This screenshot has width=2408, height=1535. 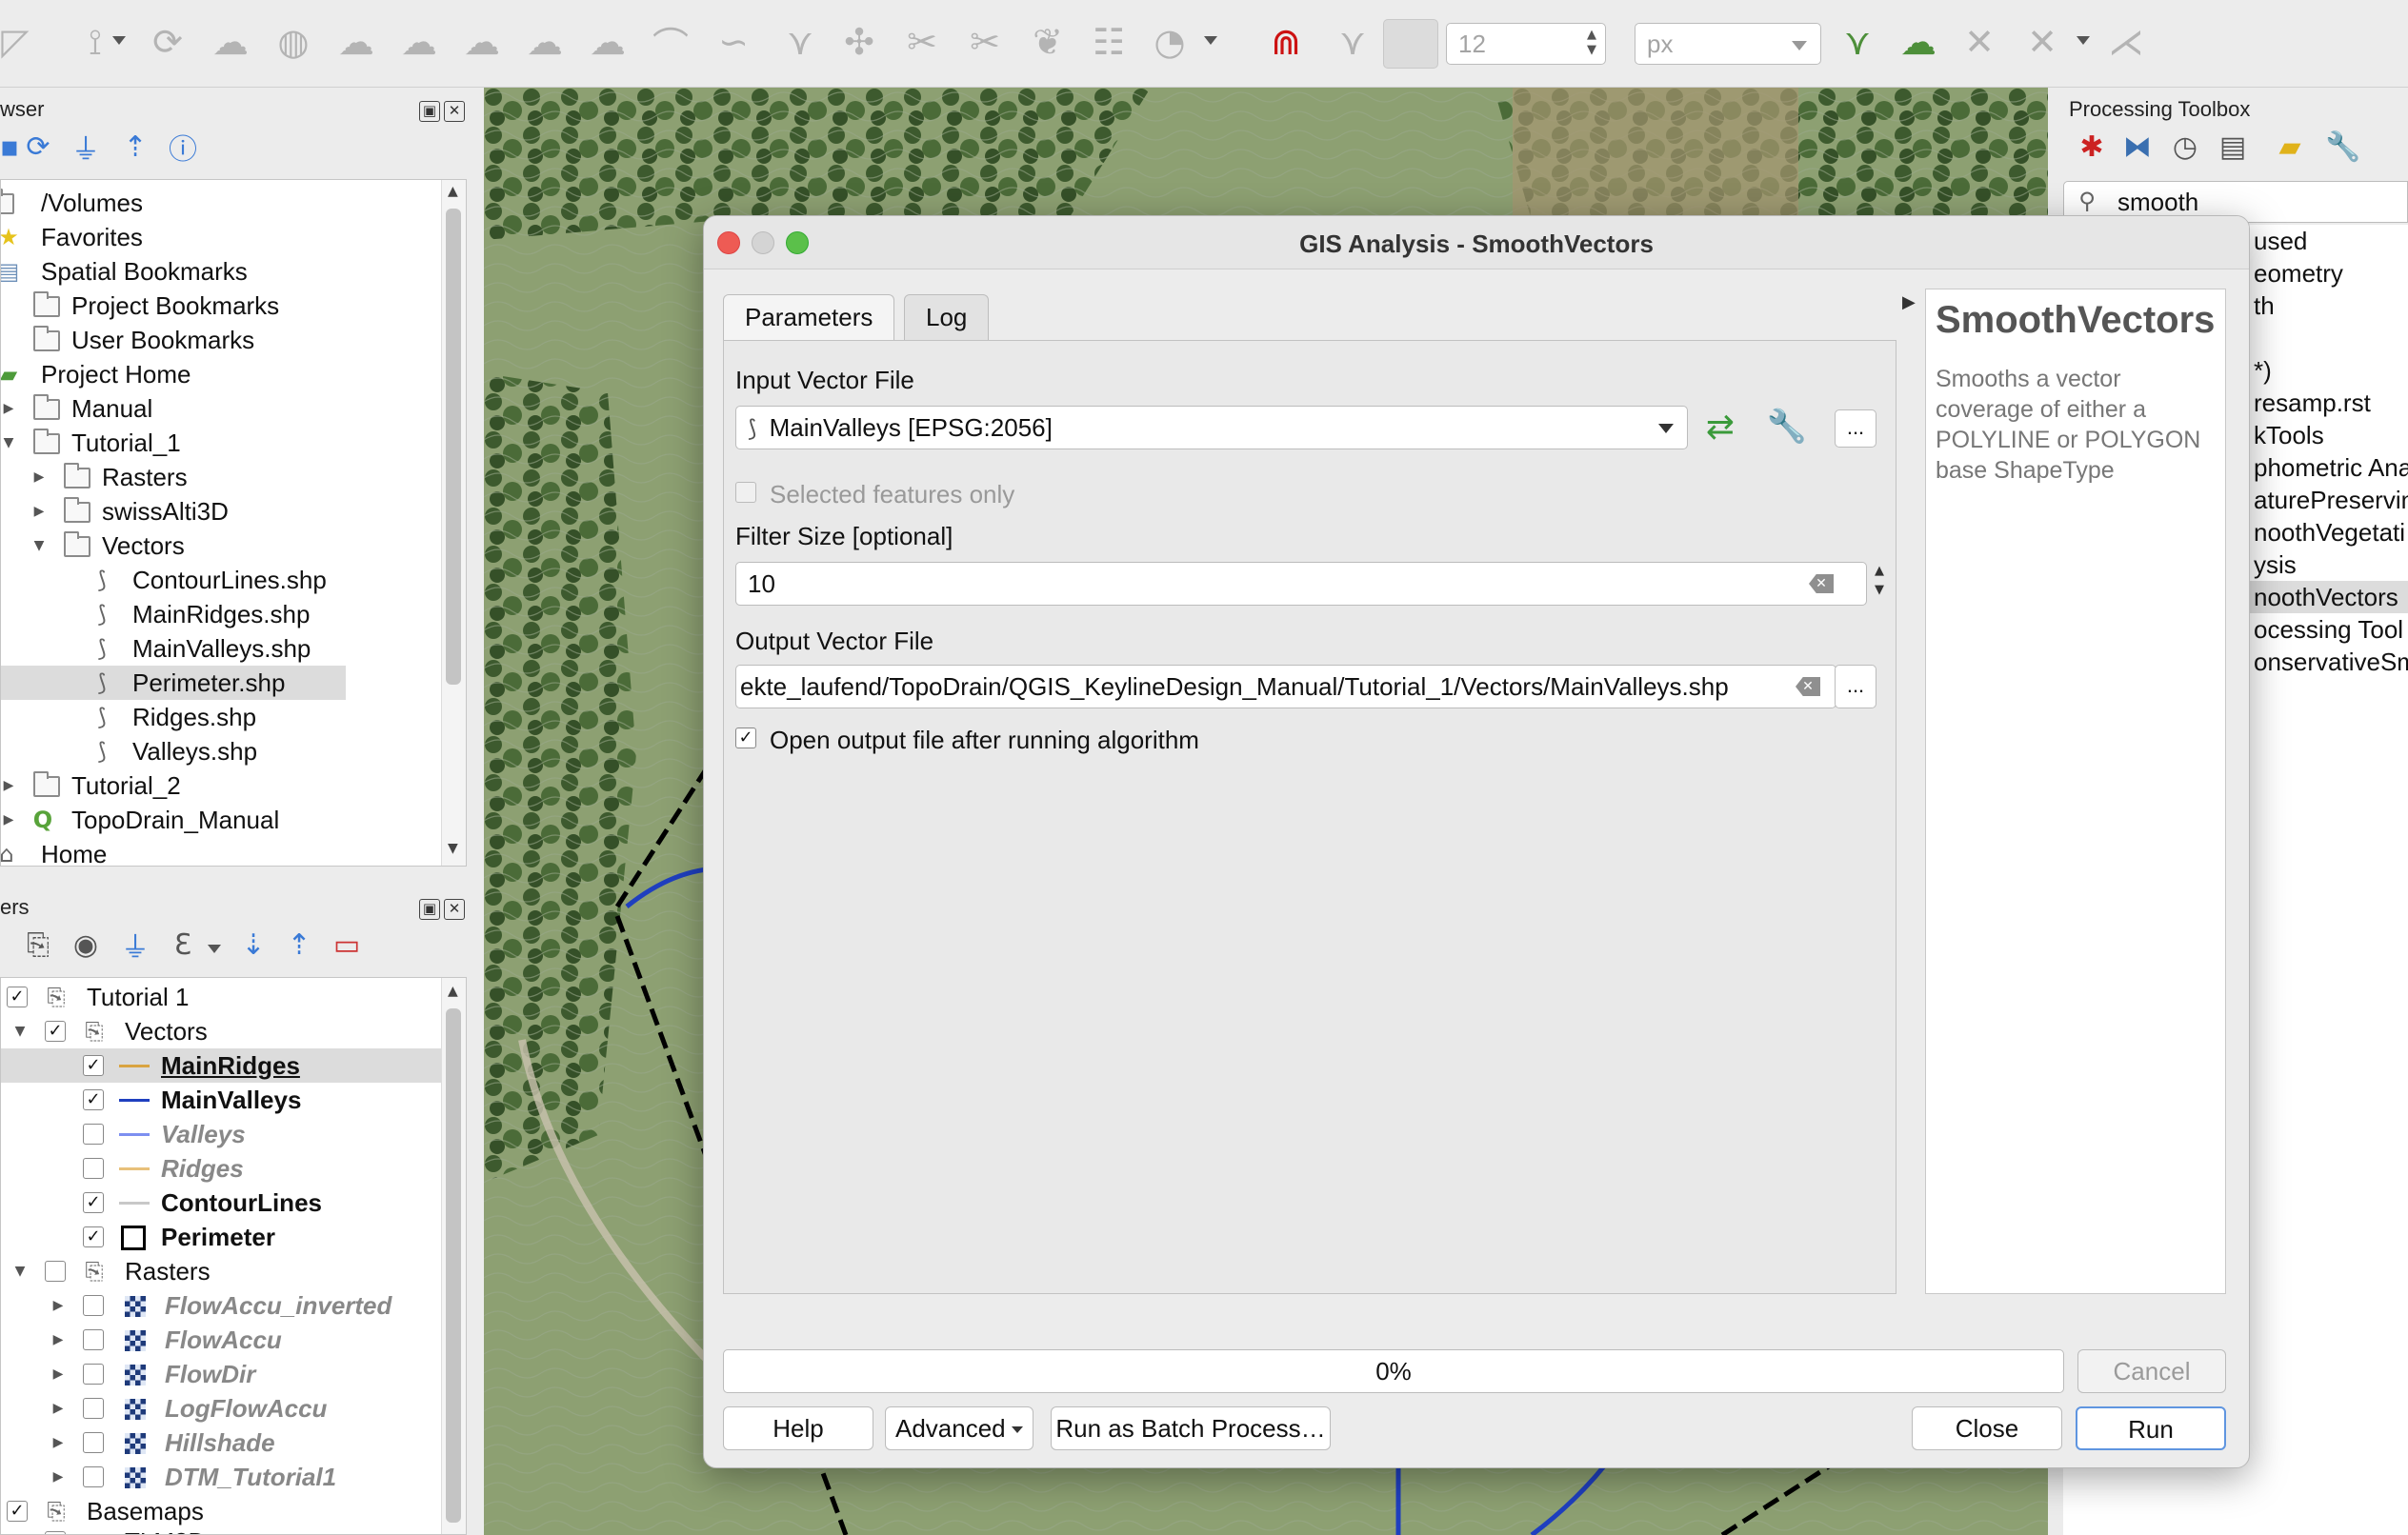 What do you see at coordinates (20, 1031) in the screenshot?
I see `chevron-down-icon: ▼` at bounding box center [20, 1031].